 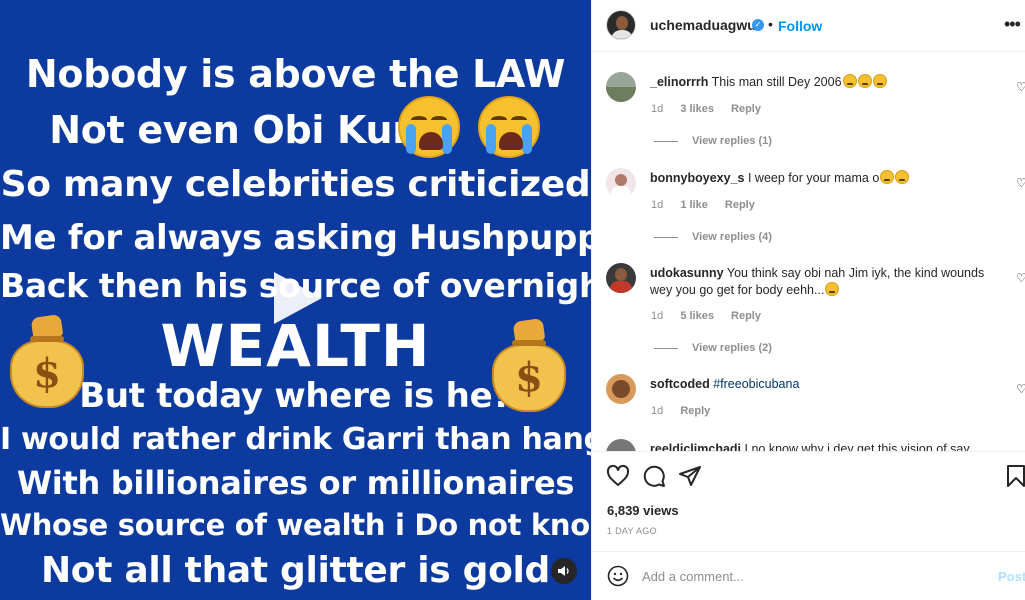 I want to click on comment-input, so click(x=812, y=576).